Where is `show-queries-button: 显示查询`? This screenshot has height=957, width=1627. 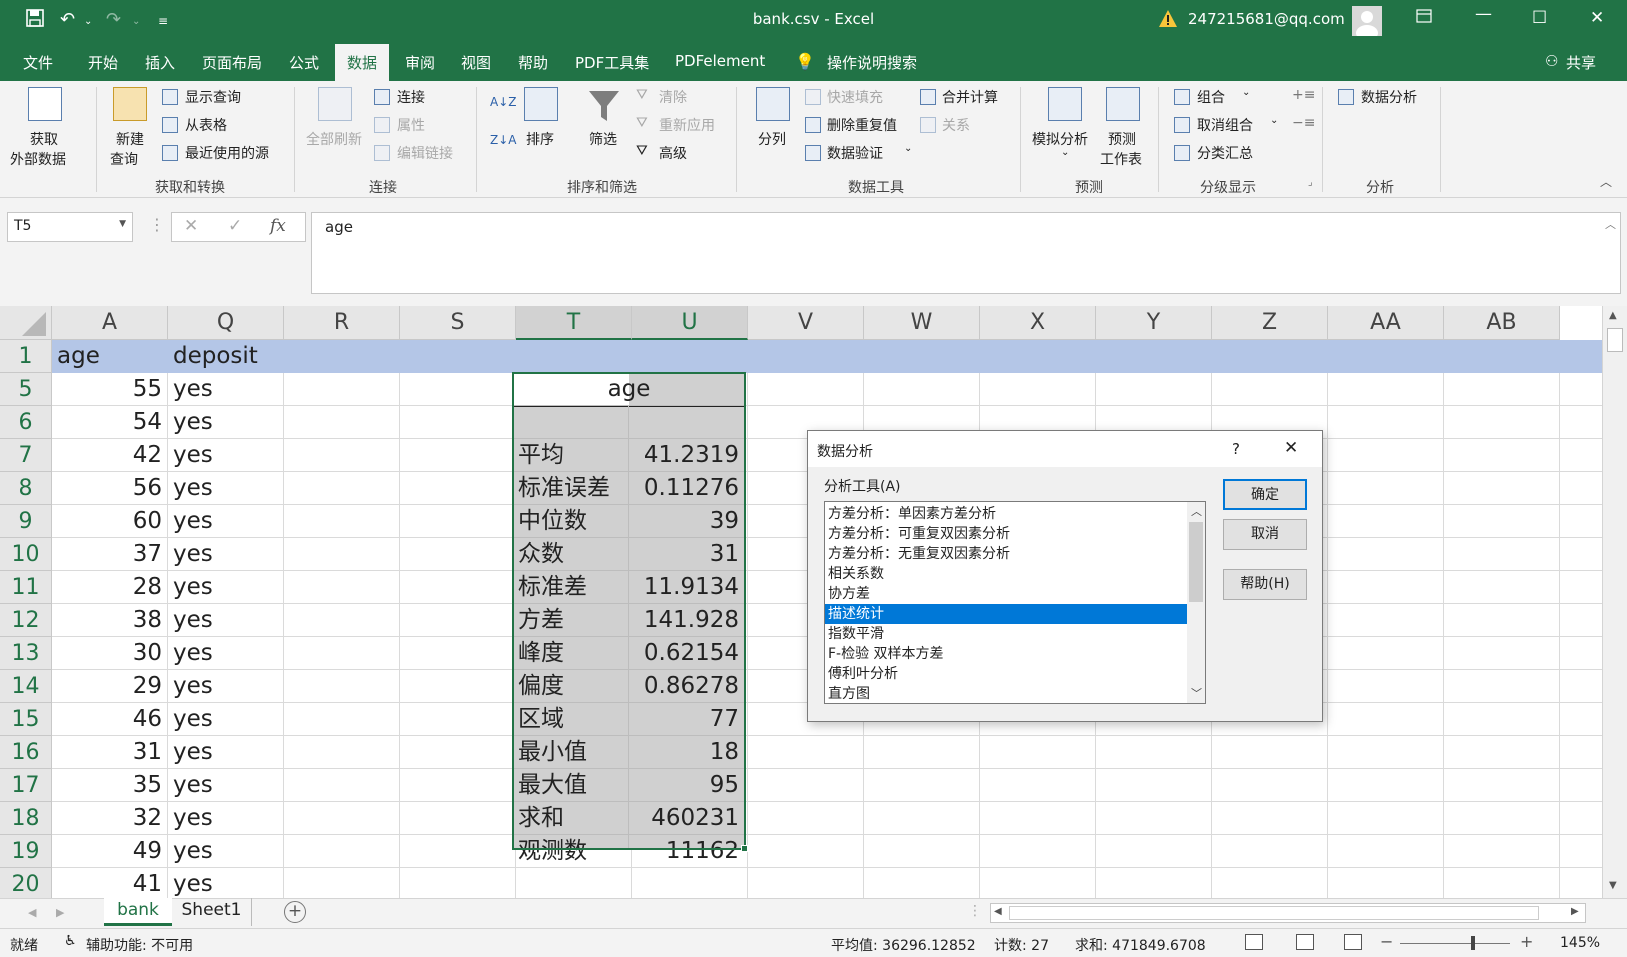
show-queries-button: 显示查询 is located at coordinates (213, 97).